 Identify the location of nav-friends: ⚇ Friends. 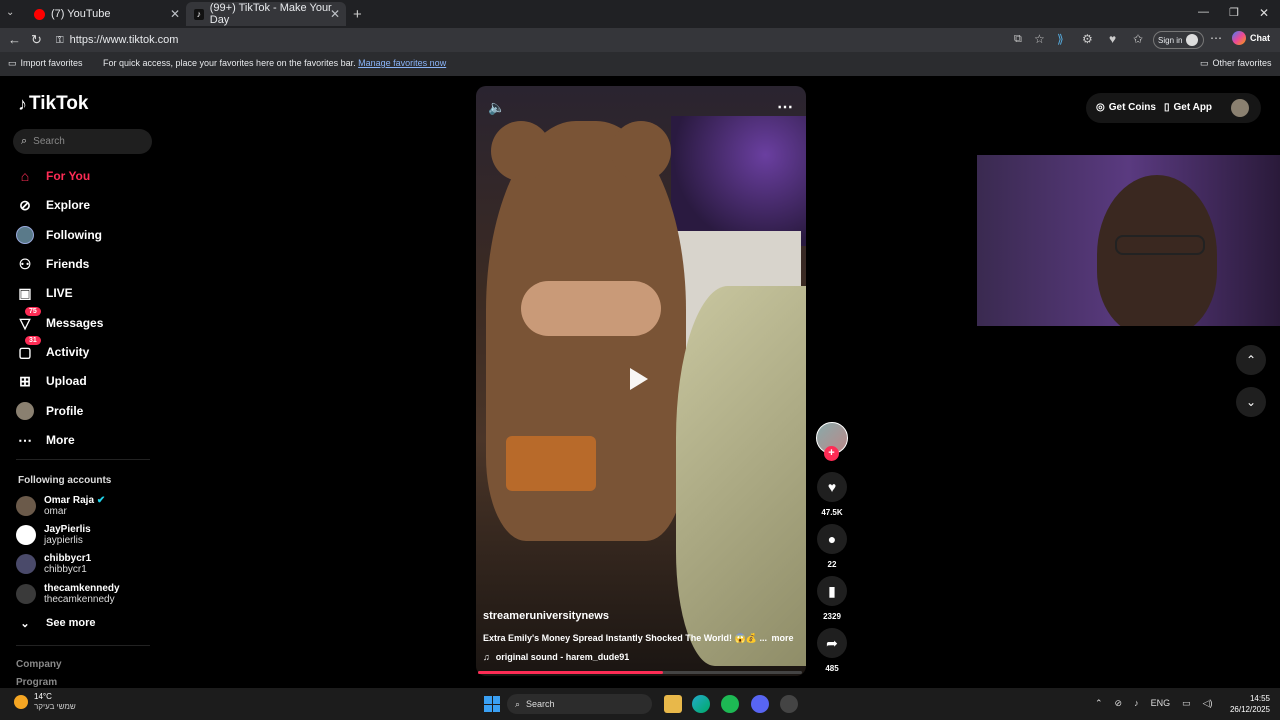
(53, 264).